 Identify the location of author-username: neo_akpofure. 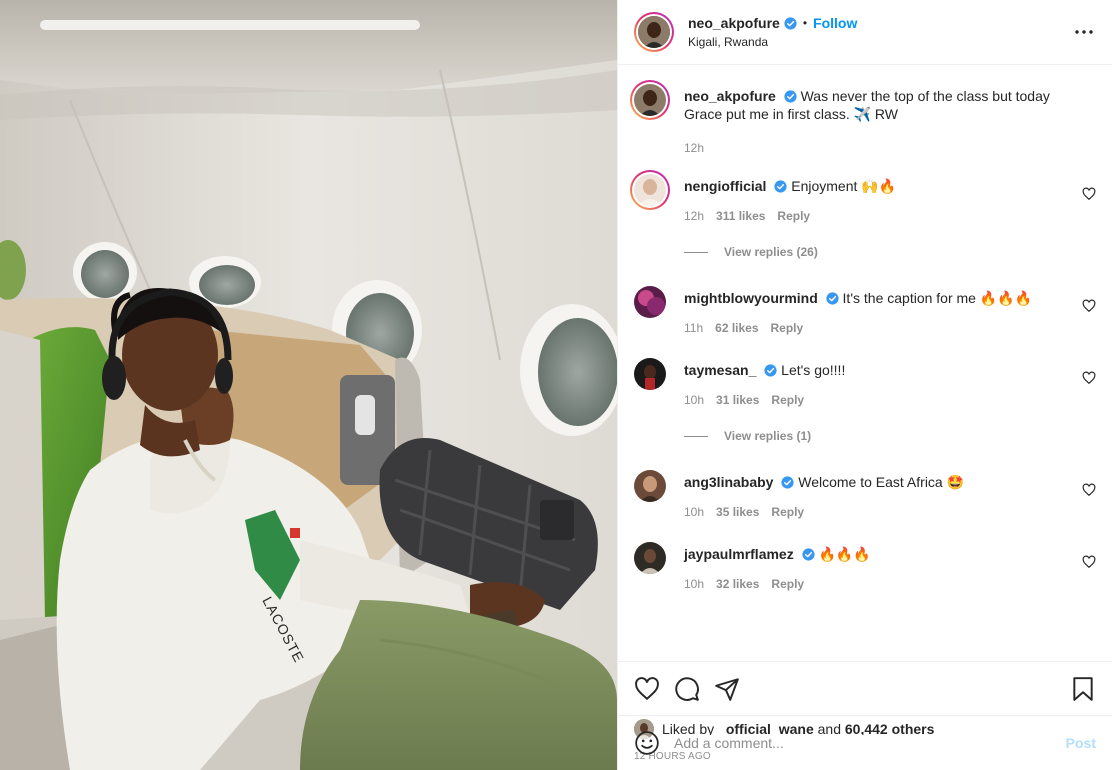
(734, 23).